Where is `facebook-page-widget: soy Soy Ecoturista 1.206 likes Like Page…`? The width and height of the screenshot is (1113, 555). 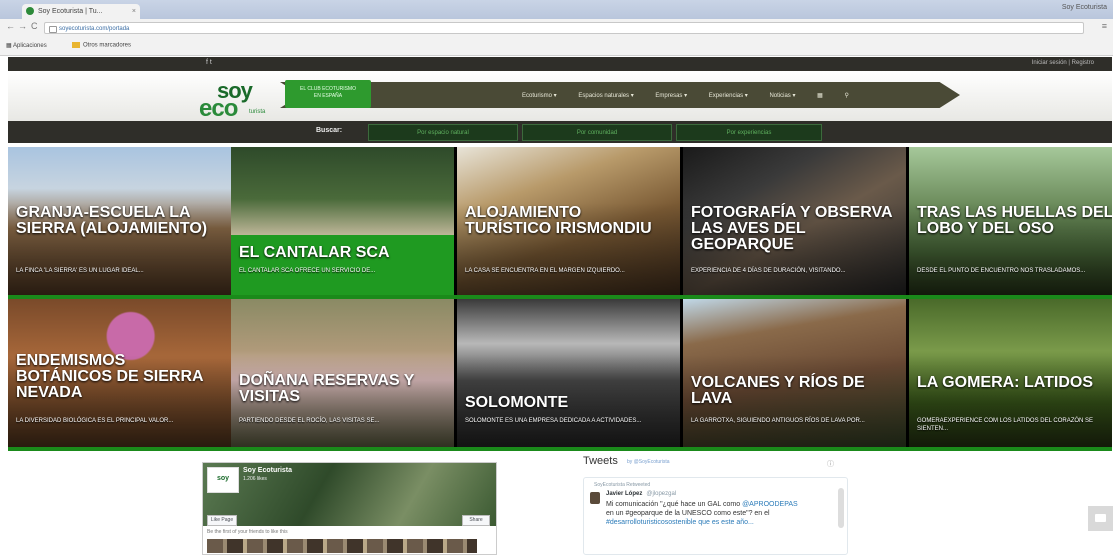 facebook-page-widget: soy Soy Ecoturista 1.206 likes Like Page… is located at coordinates (349, 508).